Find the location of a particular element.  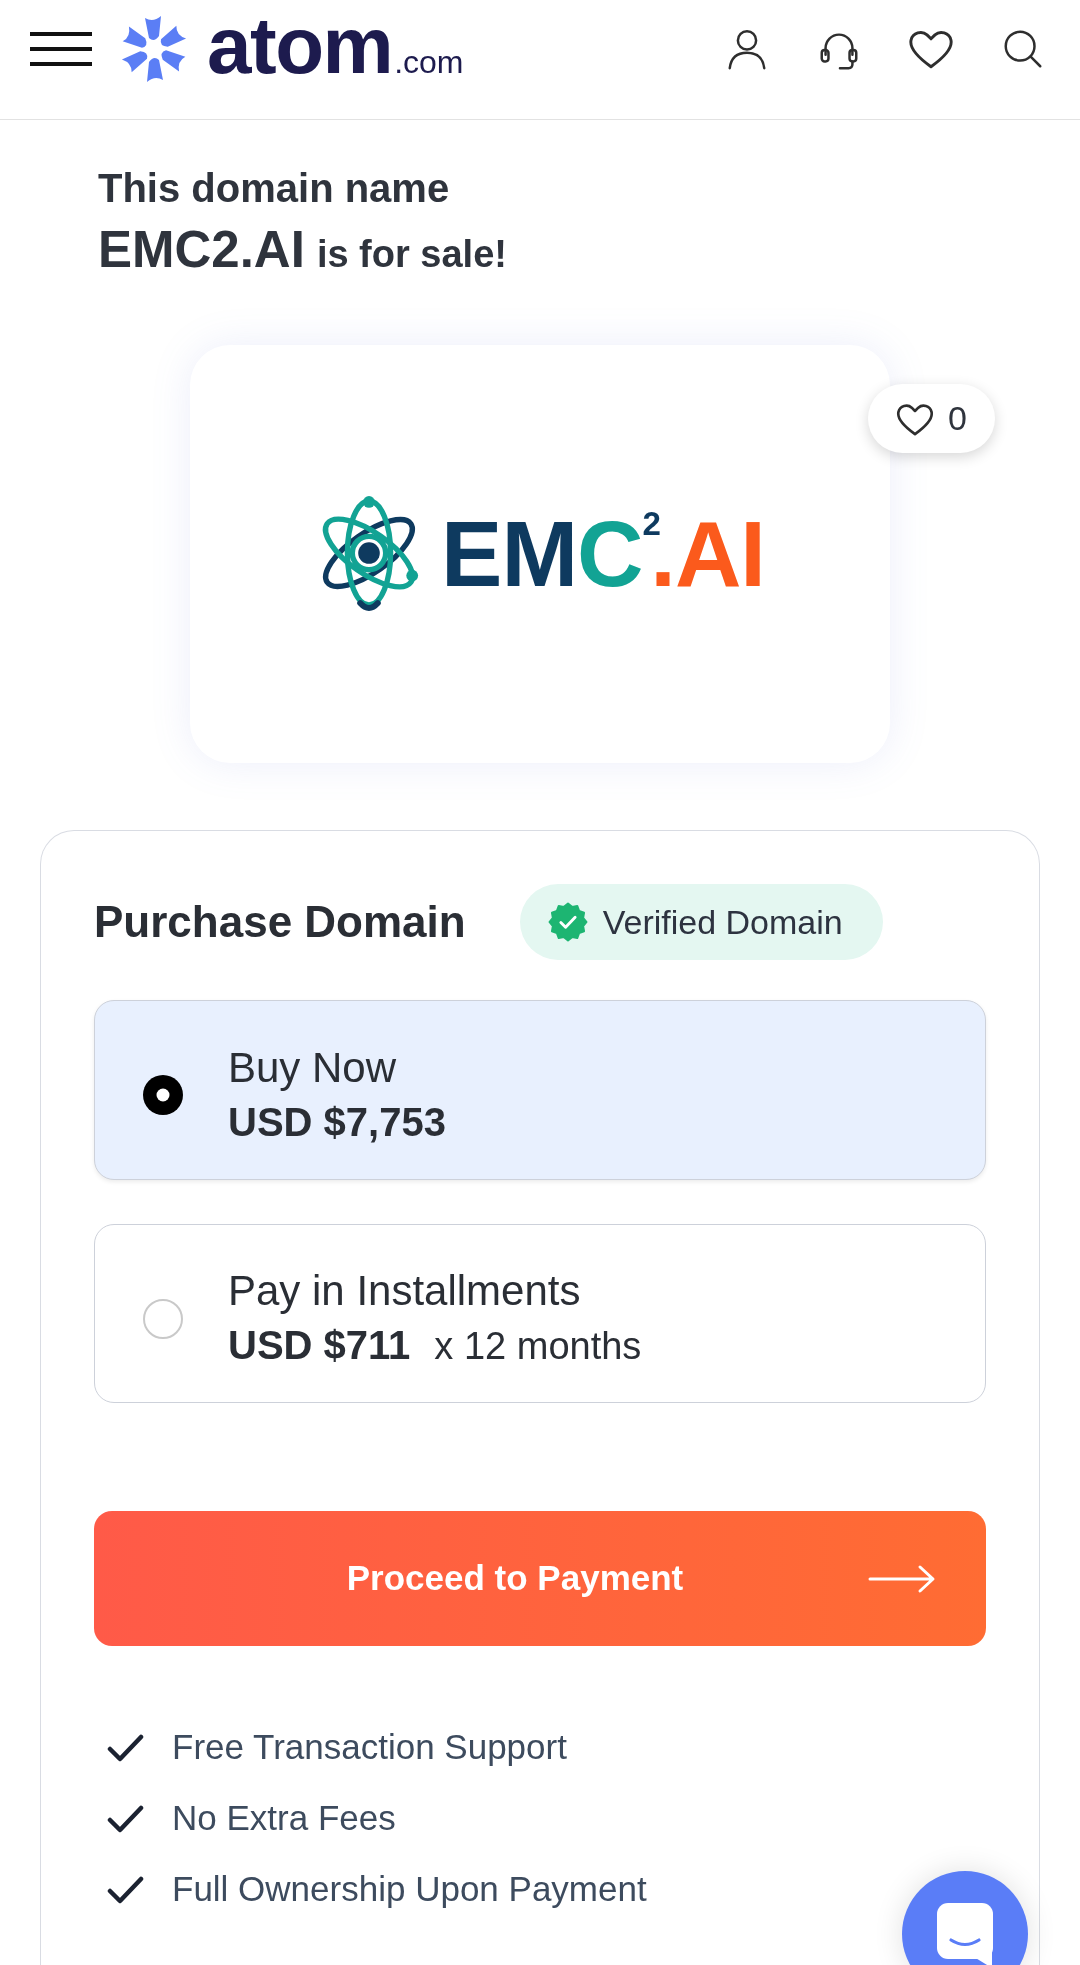

option-price: USD $711 is located at coordinates (319, 1345).